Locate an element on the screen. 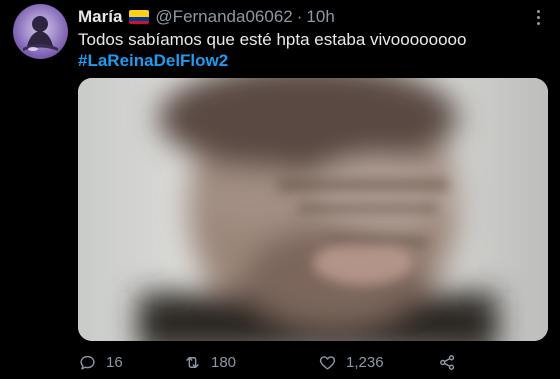 This screenshot has height=379, width=560. reply-icon is located at coordinates (87, 362).